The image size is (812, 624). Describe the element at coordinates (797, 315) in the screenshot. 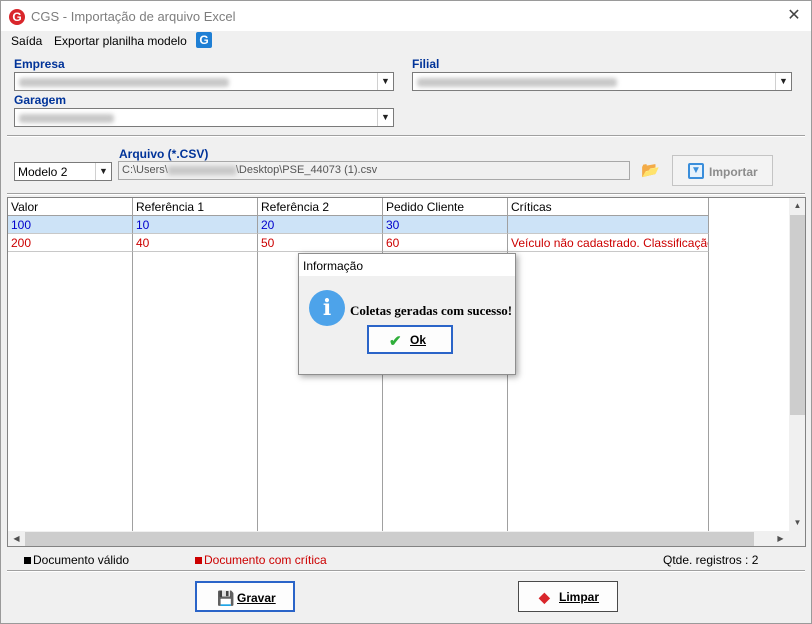

I see `vertical-scroll-thumb` at that location.